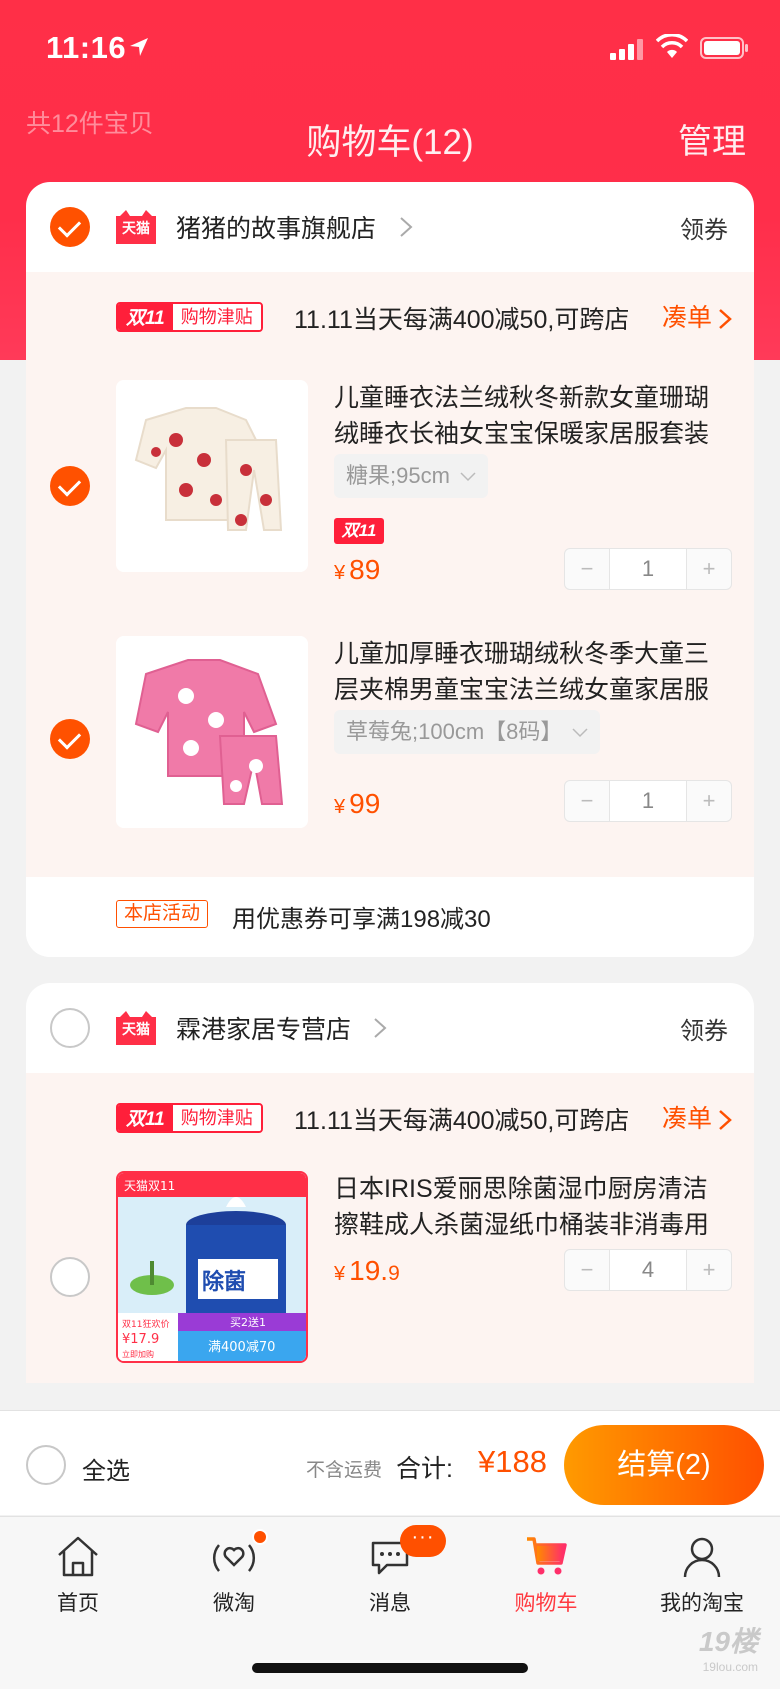 The height and width of the screenshot is (1689, 780). I want to click on sku-selector: 草莓兔;100cm【8码】, so click(467, 732).